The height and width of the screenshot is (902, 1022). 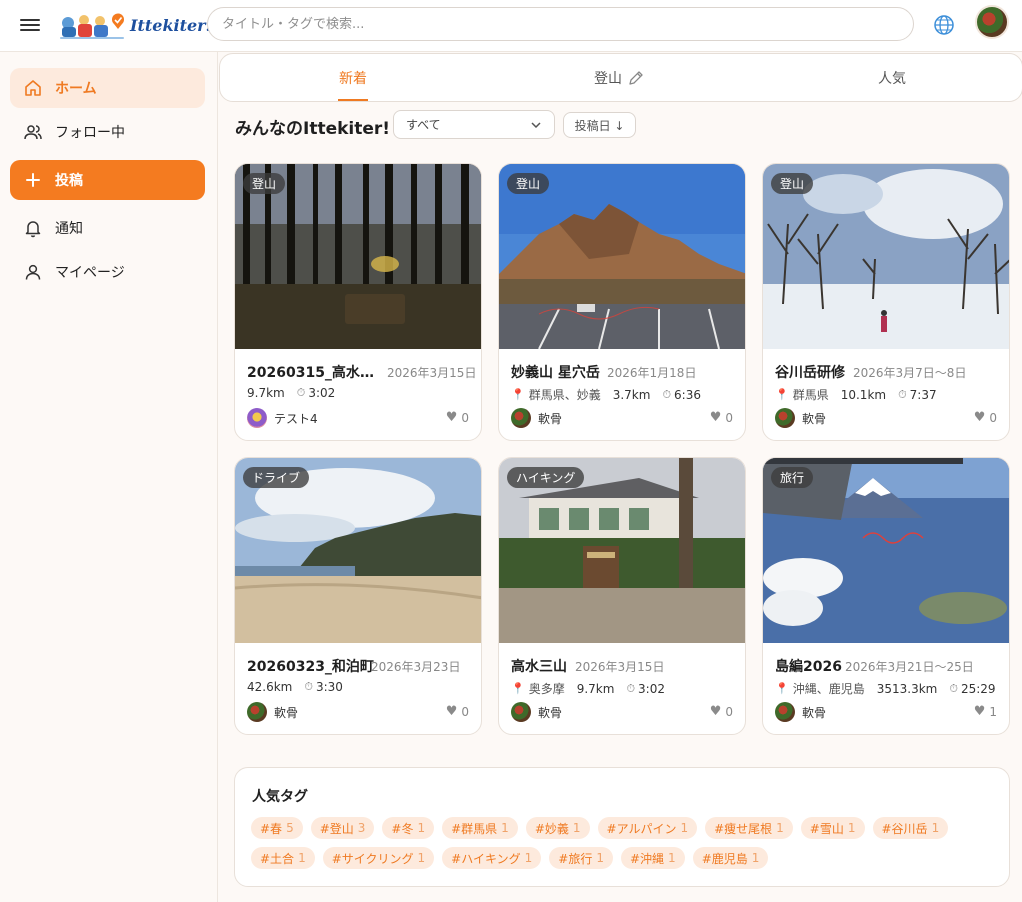 I want to click on tag-chip: #谷川岳 1, so click(x=910, y=828).